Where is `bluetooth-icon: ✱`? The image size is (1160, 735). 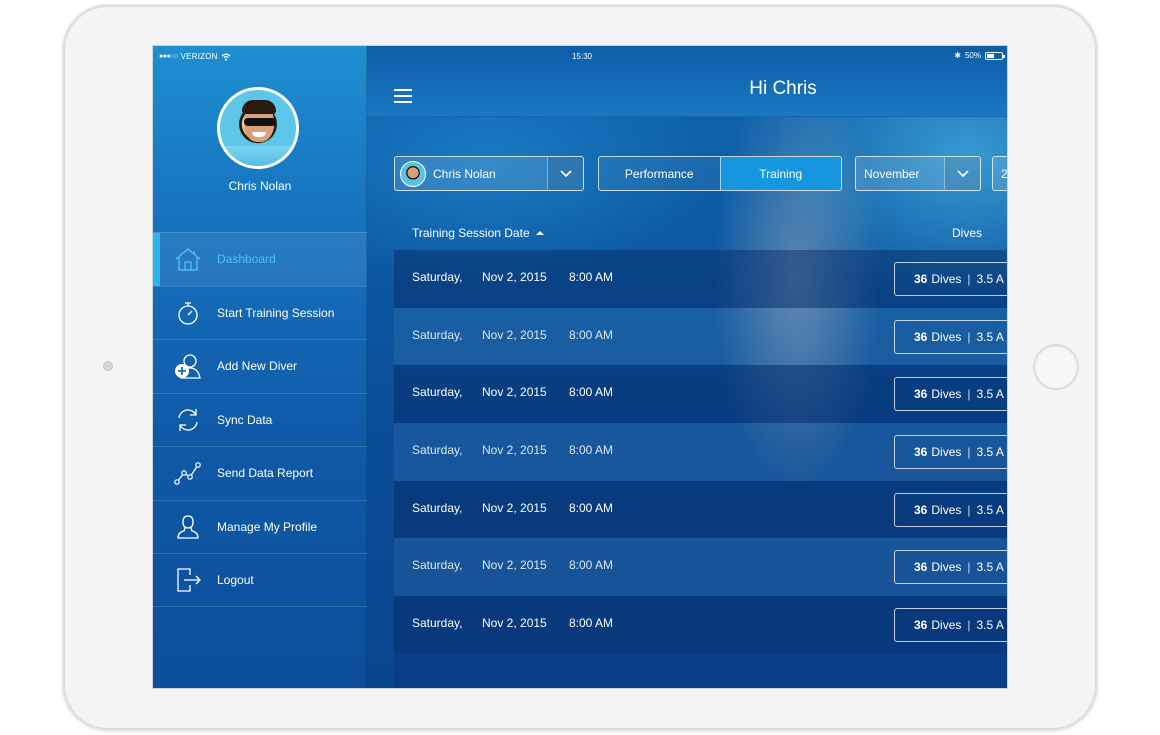
bluetooth-icon: ✱ is located at coordinates (957, 55).